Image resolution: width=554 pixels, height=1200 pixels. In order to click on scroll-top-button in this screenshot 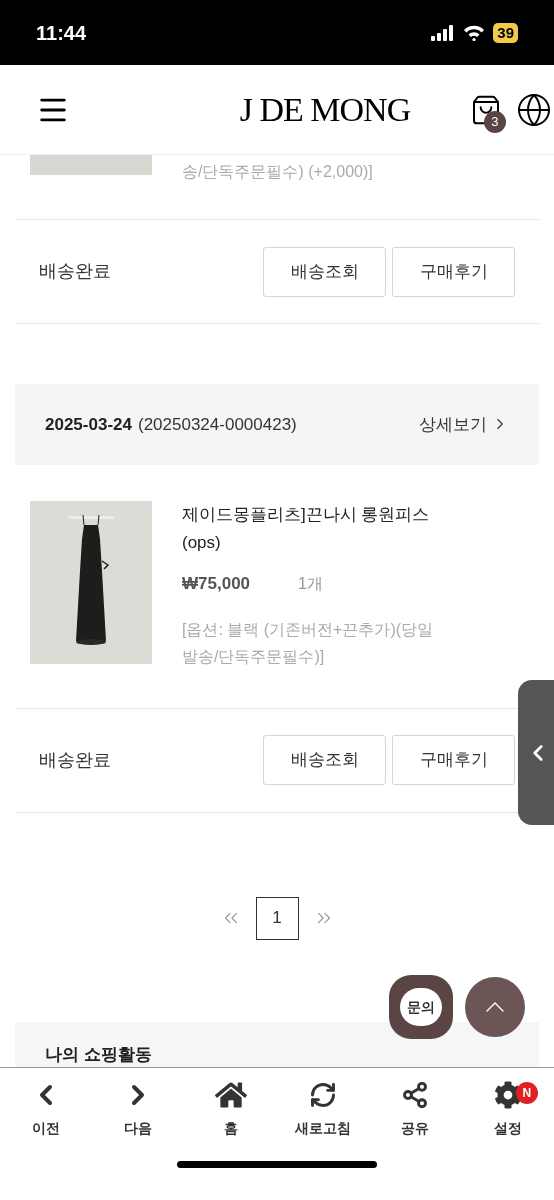, I will do `click(495, 1007)`.